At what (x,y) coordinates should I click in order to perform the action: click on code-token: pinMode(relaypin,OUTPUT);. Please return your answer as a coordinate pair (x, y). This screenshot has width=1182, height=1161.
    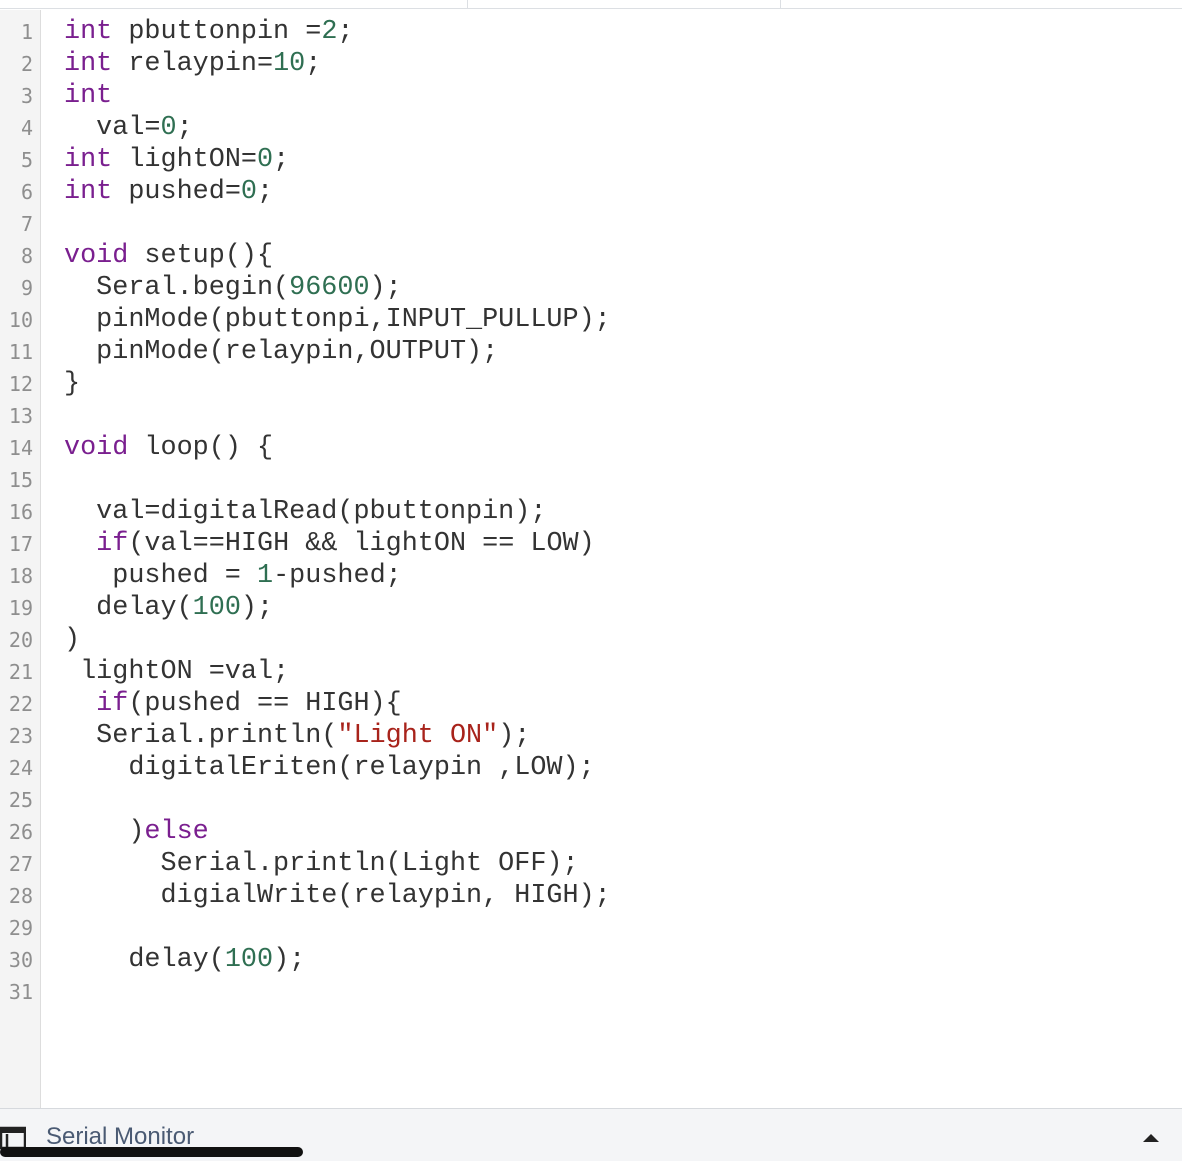
    Looking at the image, I should click on (281, 352).